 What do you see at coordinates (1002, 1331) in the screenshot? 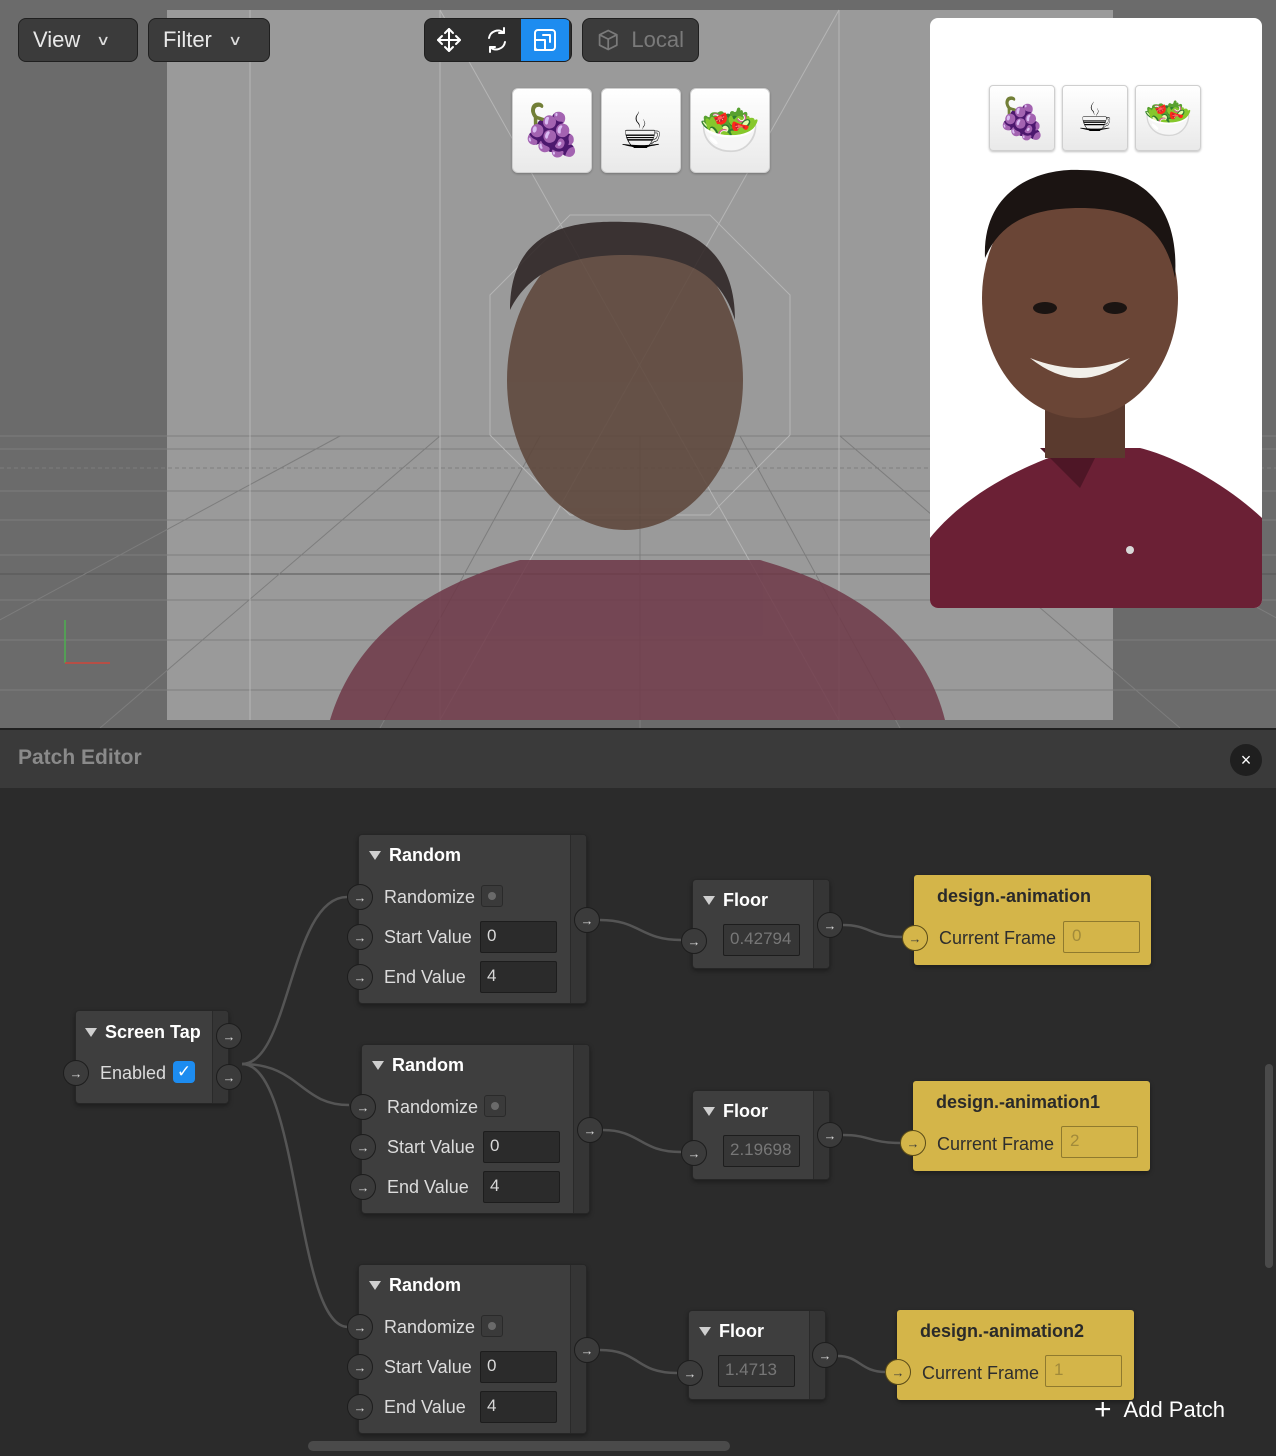
I see `asset-title: design.-animation2` at bounding box center [1002, 1331].